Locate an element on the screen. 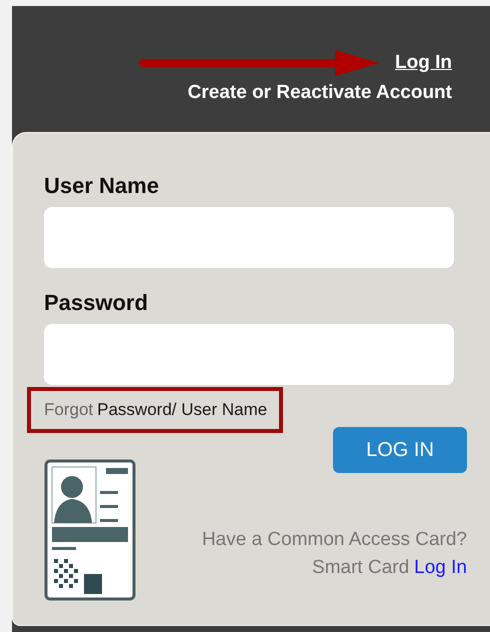 This screenshot has width=490, height=632. forgot-link: Password/ User Name is located at coordinates (182, 410).